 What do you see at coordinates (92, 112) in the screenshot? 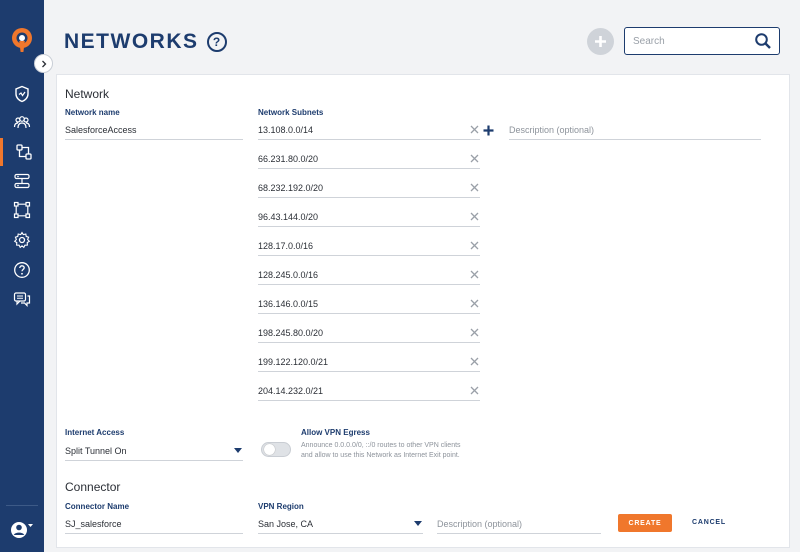
I see `network-name-label: Network name` at bounding box center [92, 112].